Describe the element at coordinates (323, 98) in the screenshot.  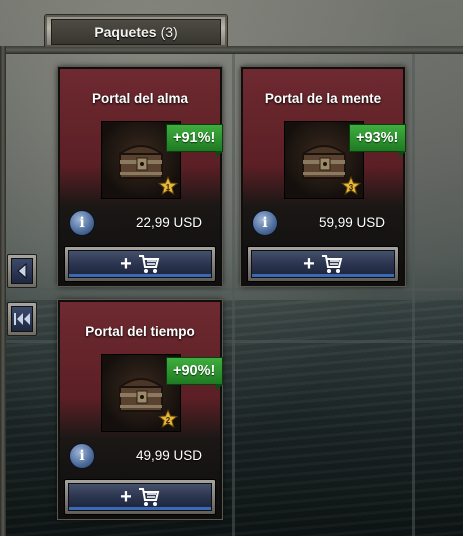
I see `offer-title: Portal de la mente` at that location.